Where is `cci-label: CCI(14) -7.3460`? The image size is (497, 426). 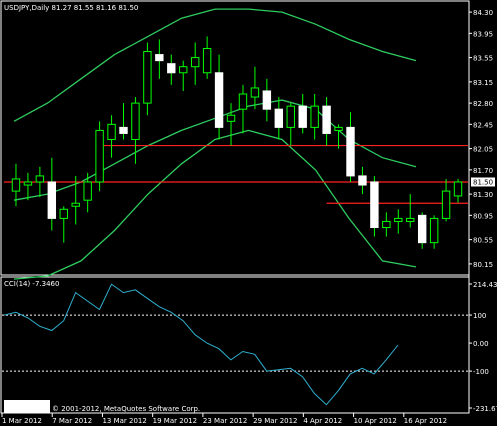 cci-label: CCI(14) -7.3460 is located at coordinates (31, 284).